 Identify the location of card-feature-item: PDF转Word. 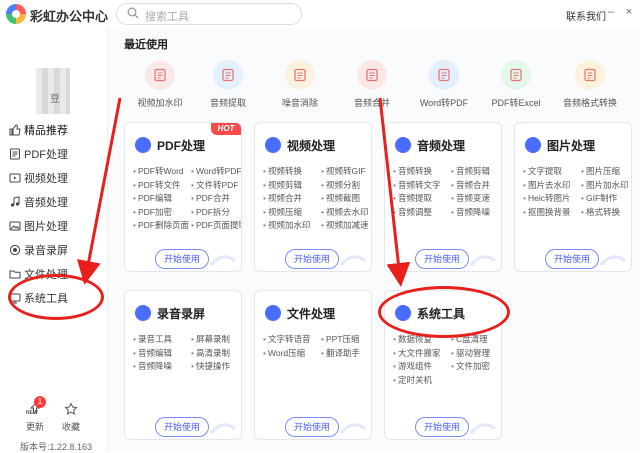
(162, 172).